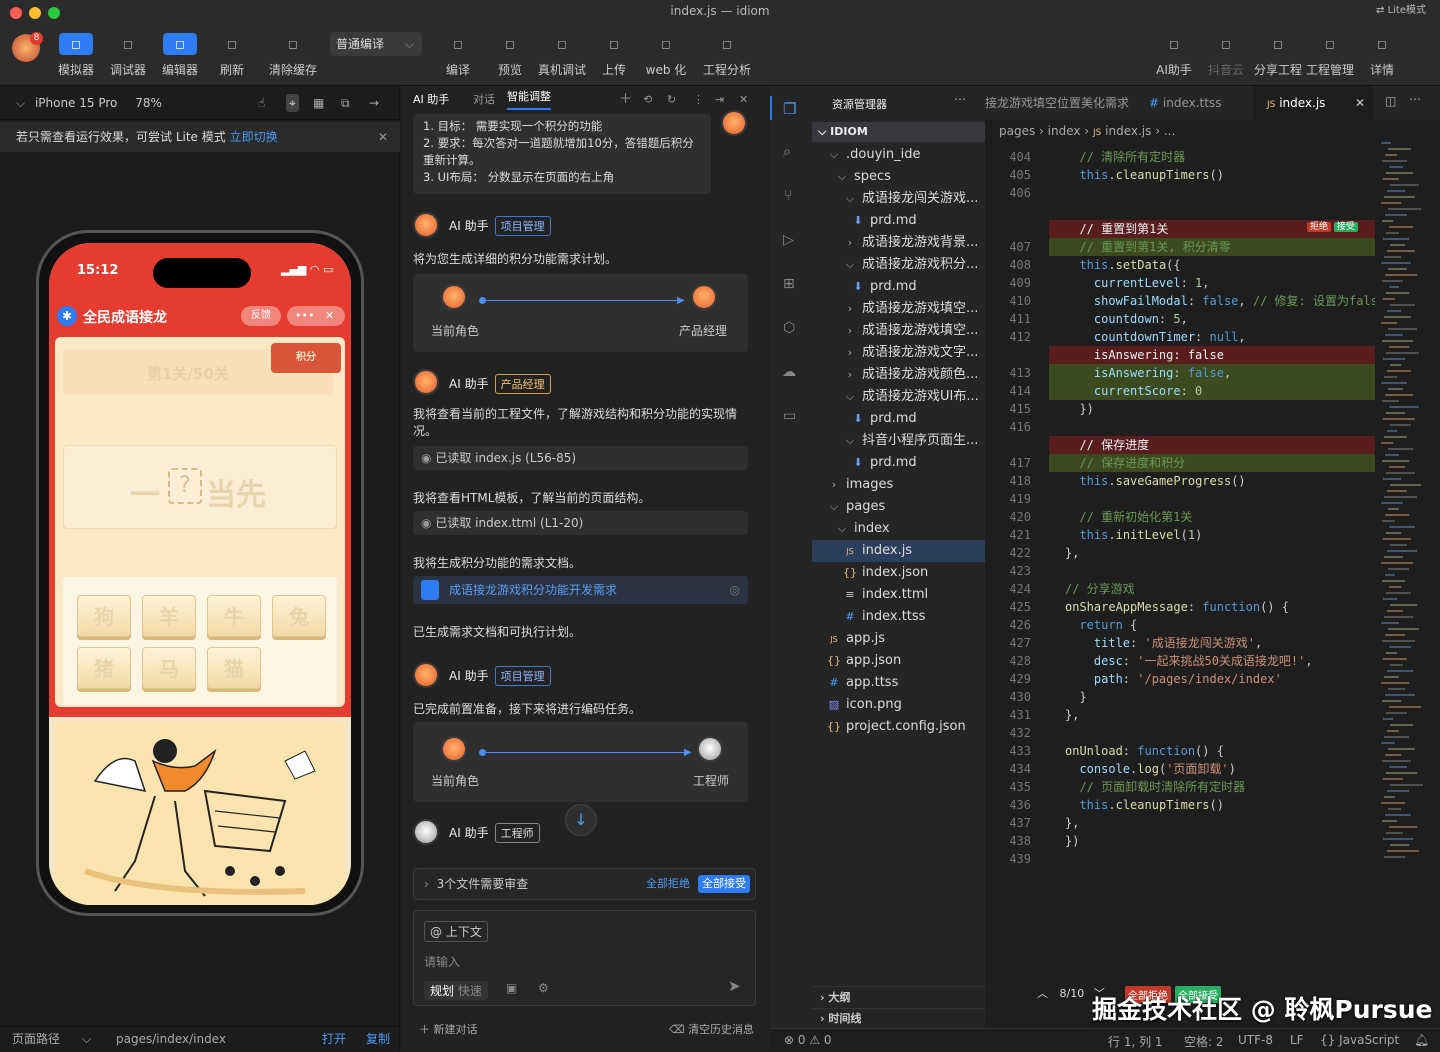 The image size is (1440, 1052). Describe the element at coordinates (898, 639) in the screenshot. I see `tree-item: JS app.js` at that location.